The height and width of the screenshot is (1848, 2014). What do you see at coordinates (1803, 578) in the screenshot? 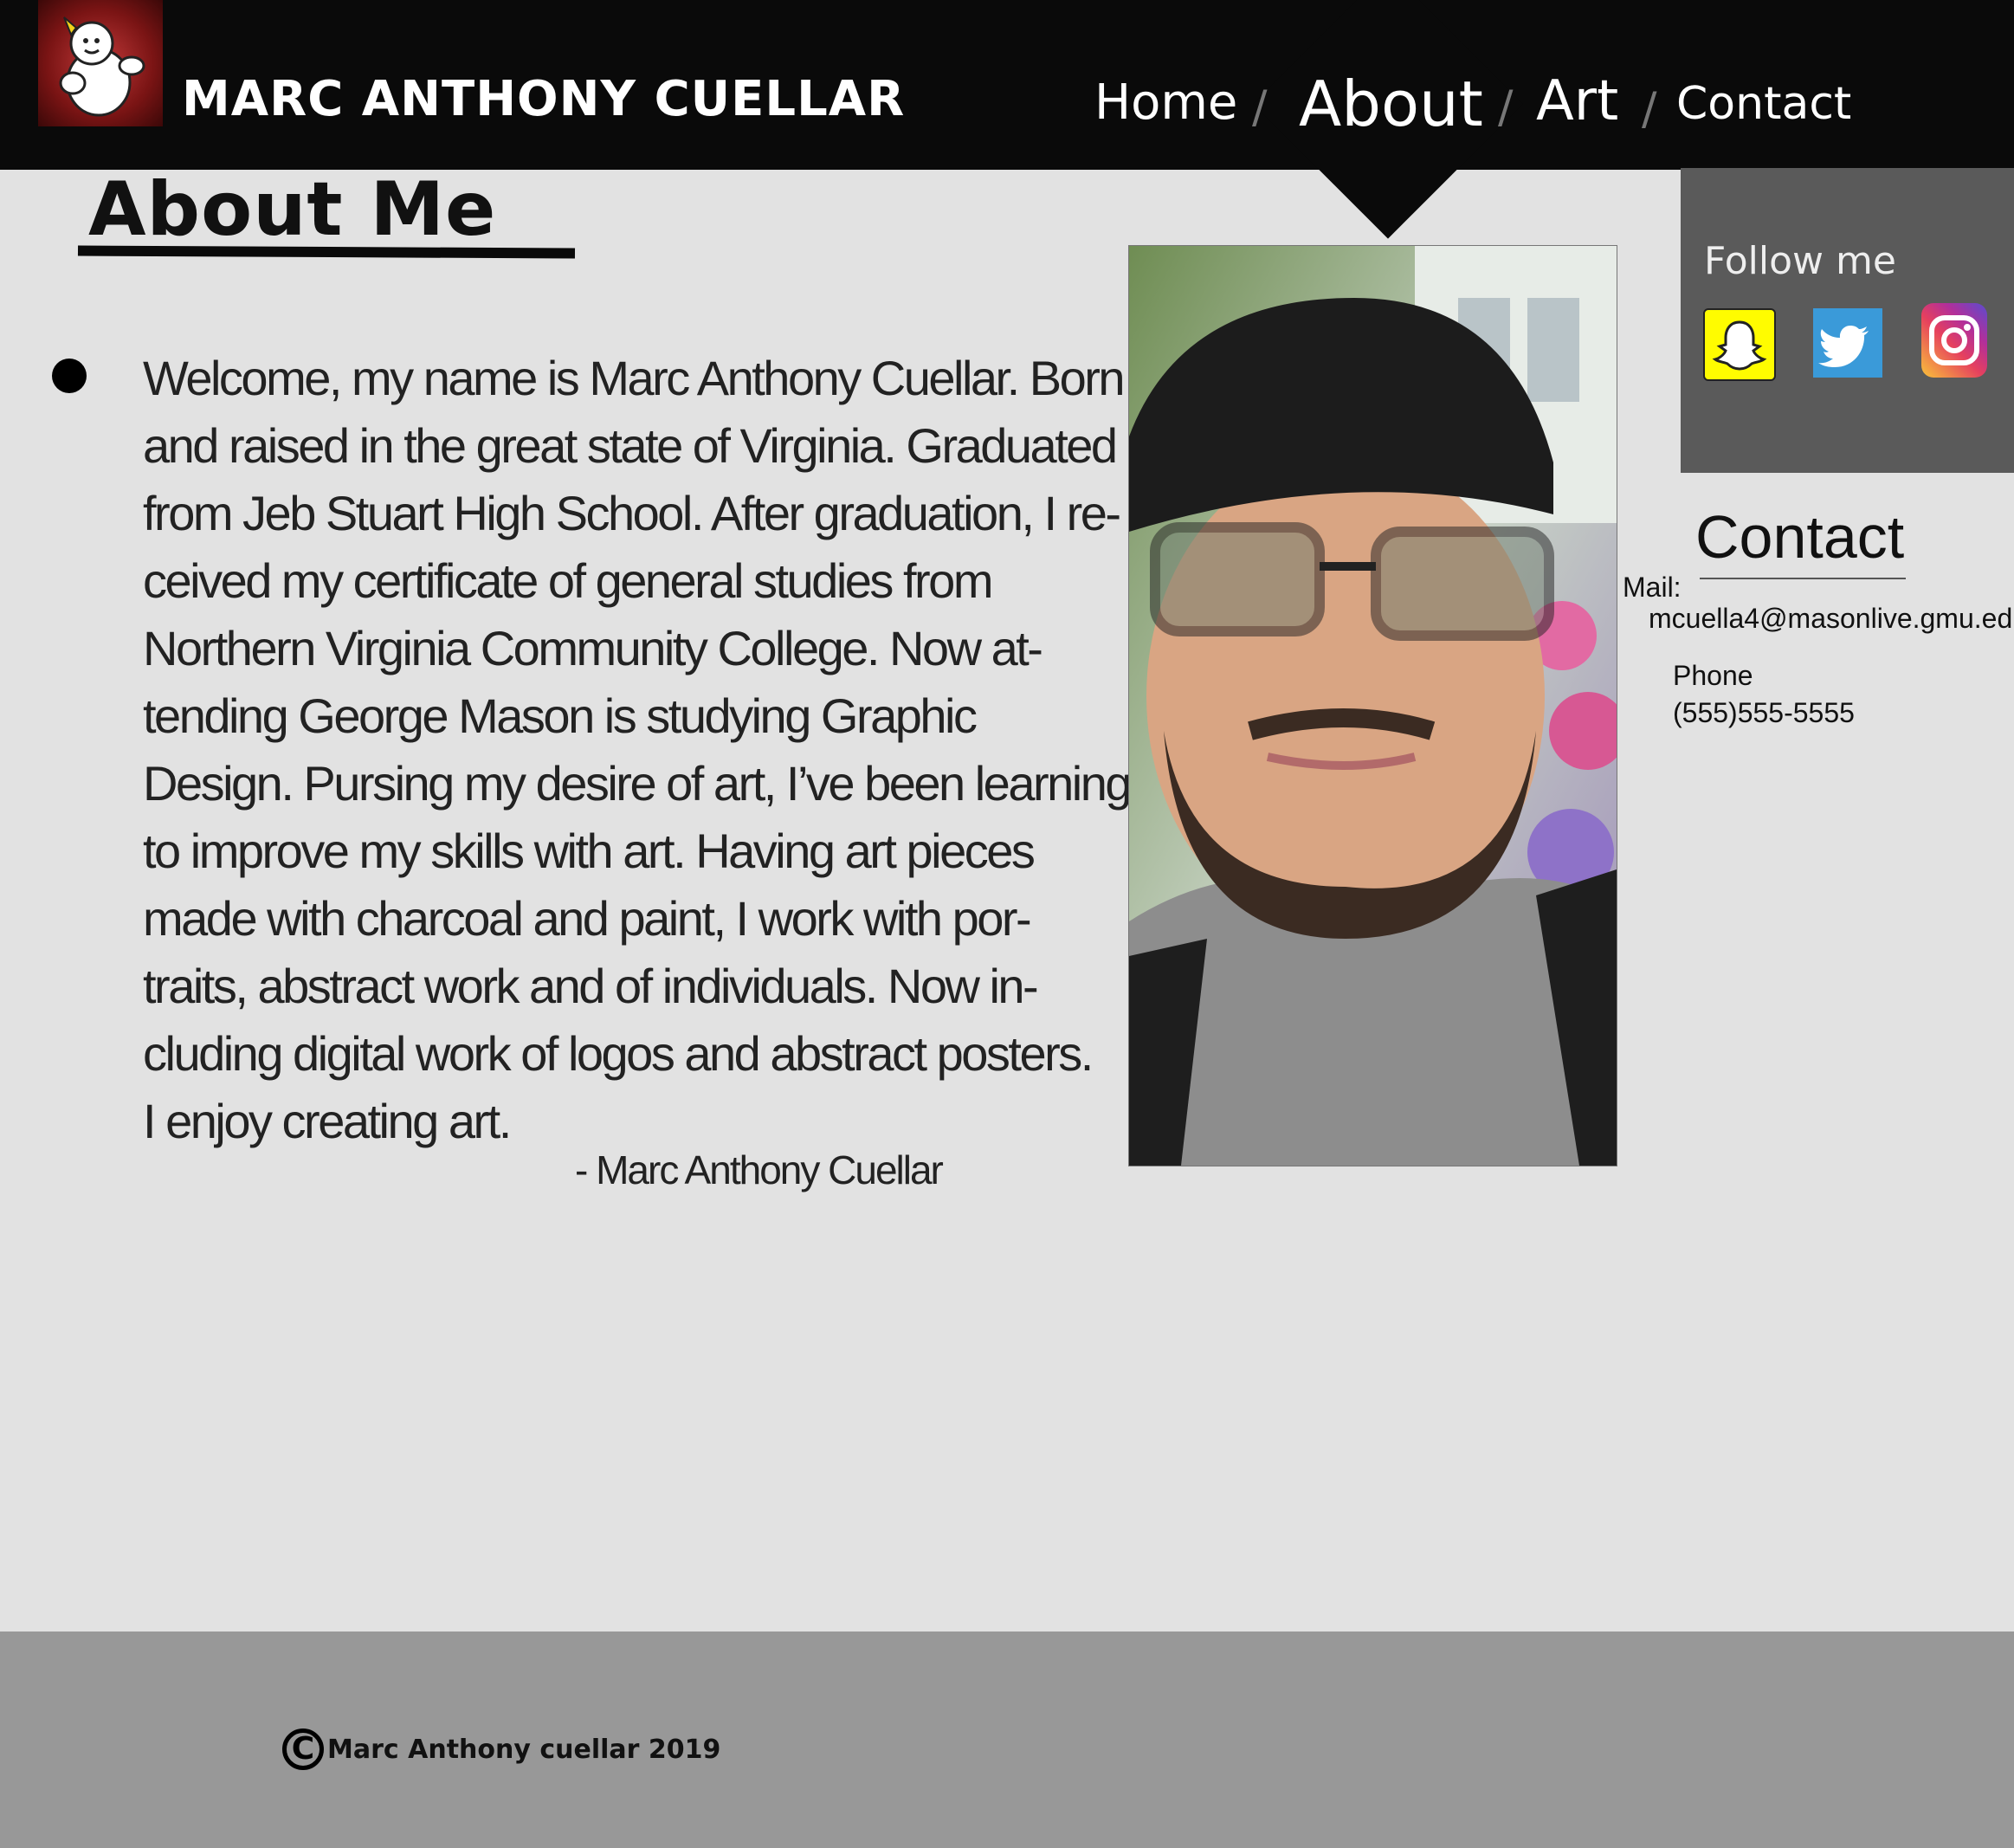
I see `contact-underline` at bounding box center [1803, 578].